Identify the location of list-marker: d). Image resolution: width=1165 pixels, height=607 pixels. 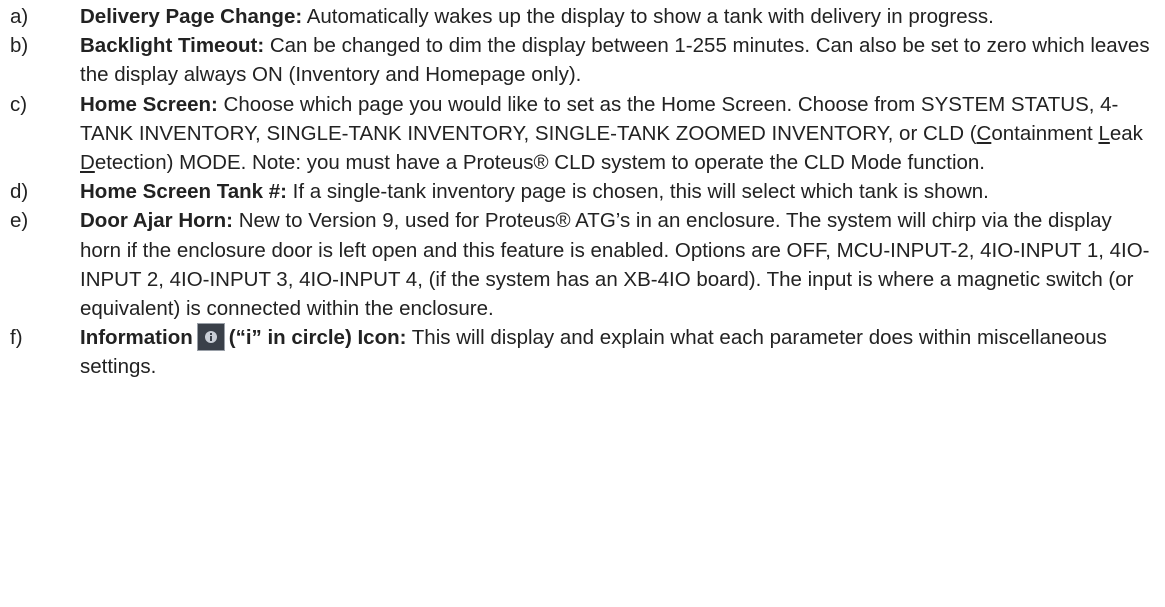
(19, 192).